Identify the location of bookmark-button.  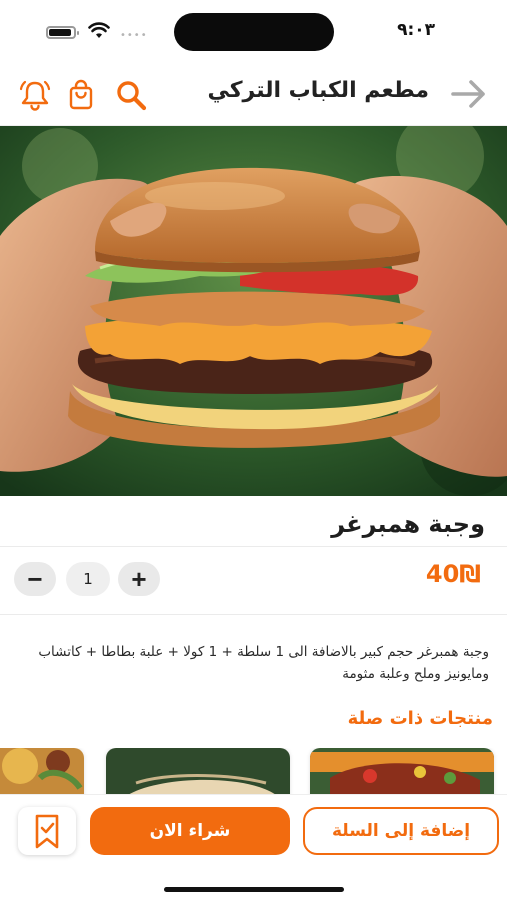
(47, 831).